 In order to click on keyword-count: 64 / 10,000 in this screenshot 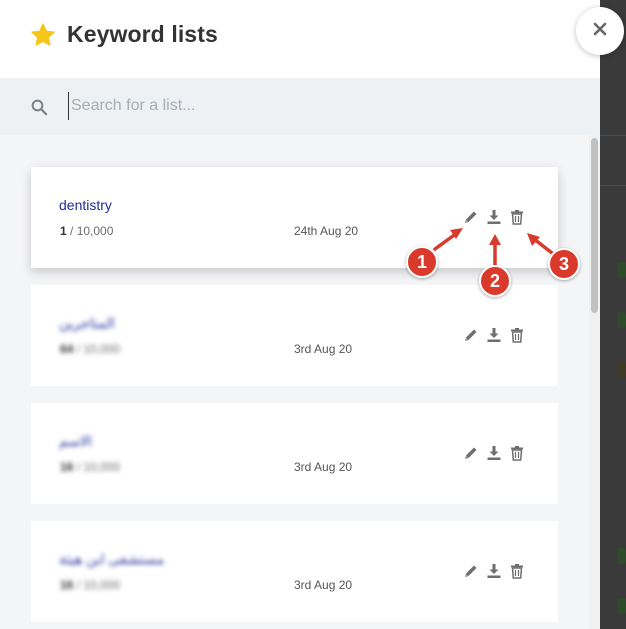, I will do `click(90, 349)`.